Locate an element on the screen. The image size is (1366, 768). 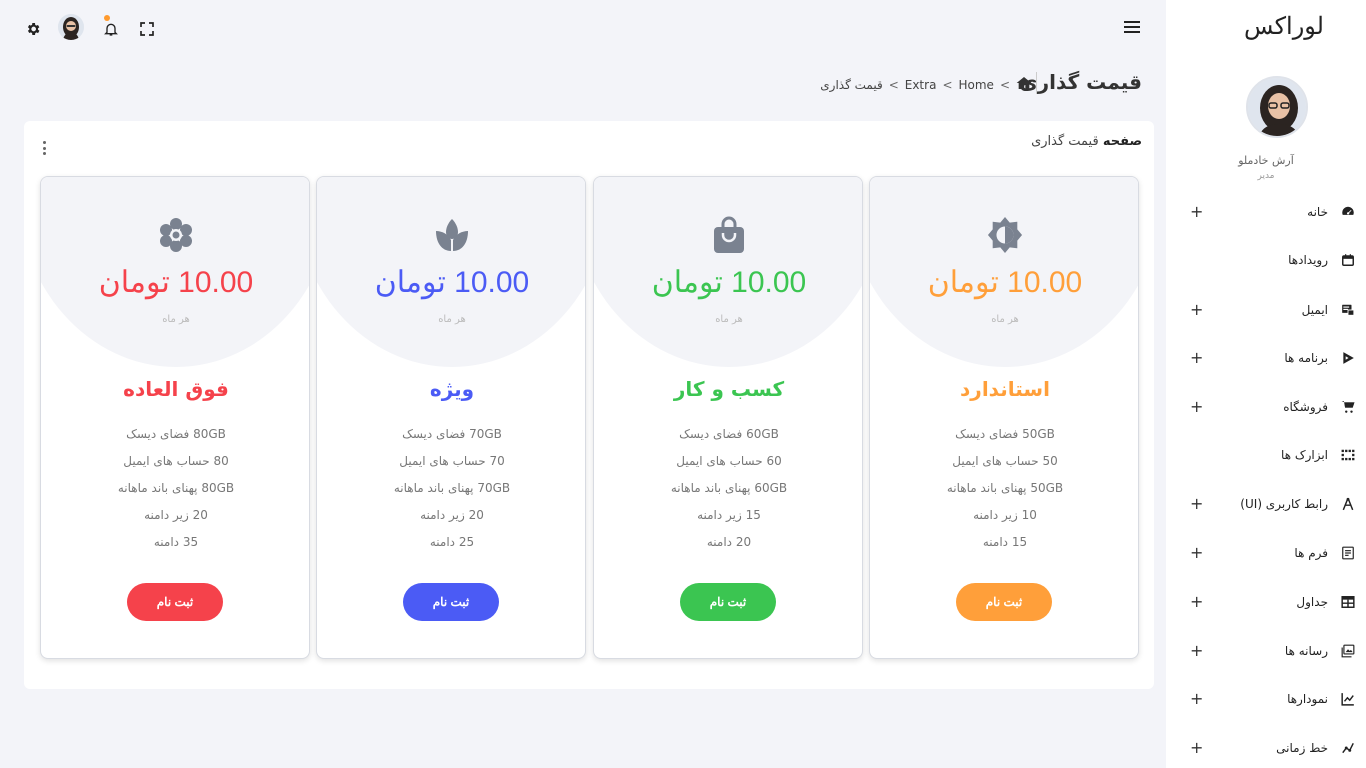
profile-avatar is located at coordinates (1277, 107).